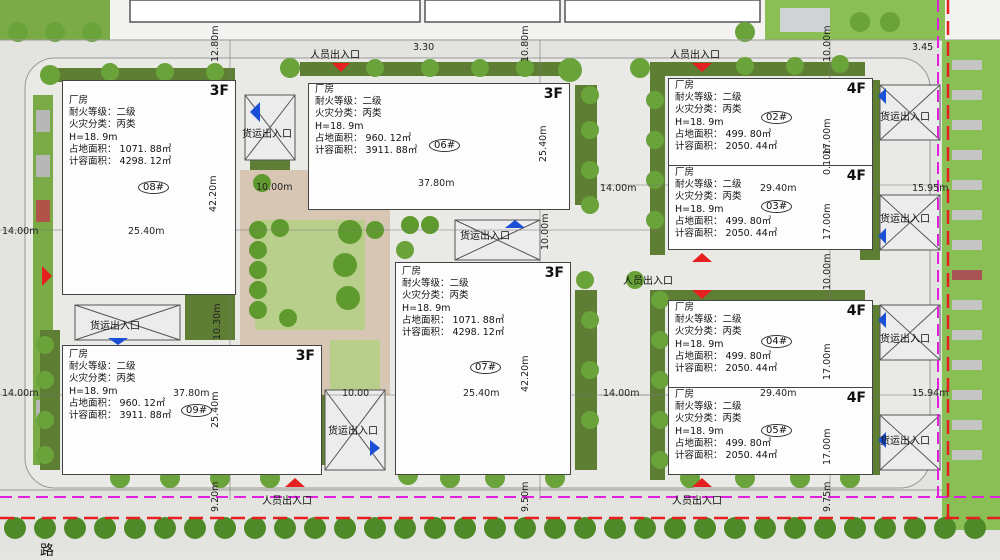 The width and height of the screenshot is (1000, 560). Describe the element at coordinates (930, 393) in the screenshot. I see `dim-15-94: 15.94m` at that location.